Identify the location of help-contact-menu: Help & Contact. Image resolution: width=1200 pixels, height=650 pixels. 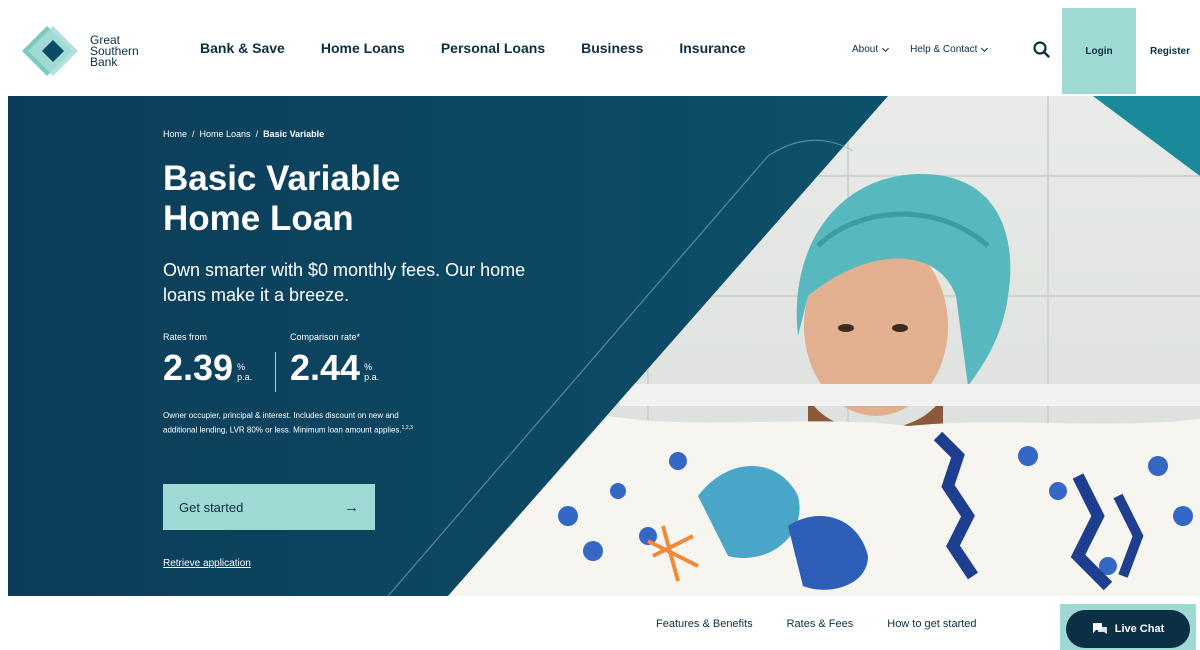
(949, 49).